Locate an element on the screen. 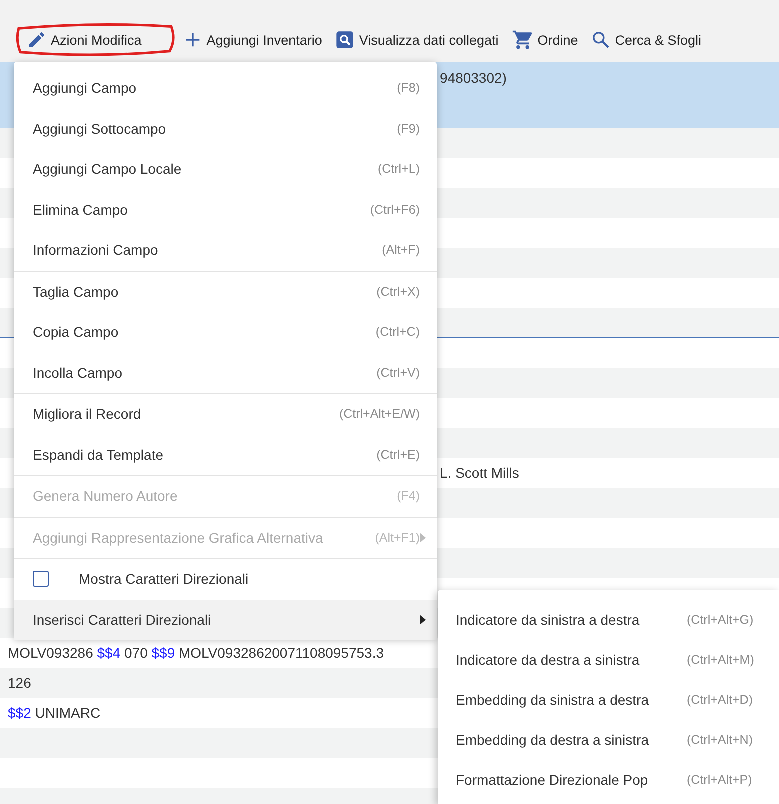 This screenshot has width=779, height=804. pencil-icon is located at coordinates (37, 40).